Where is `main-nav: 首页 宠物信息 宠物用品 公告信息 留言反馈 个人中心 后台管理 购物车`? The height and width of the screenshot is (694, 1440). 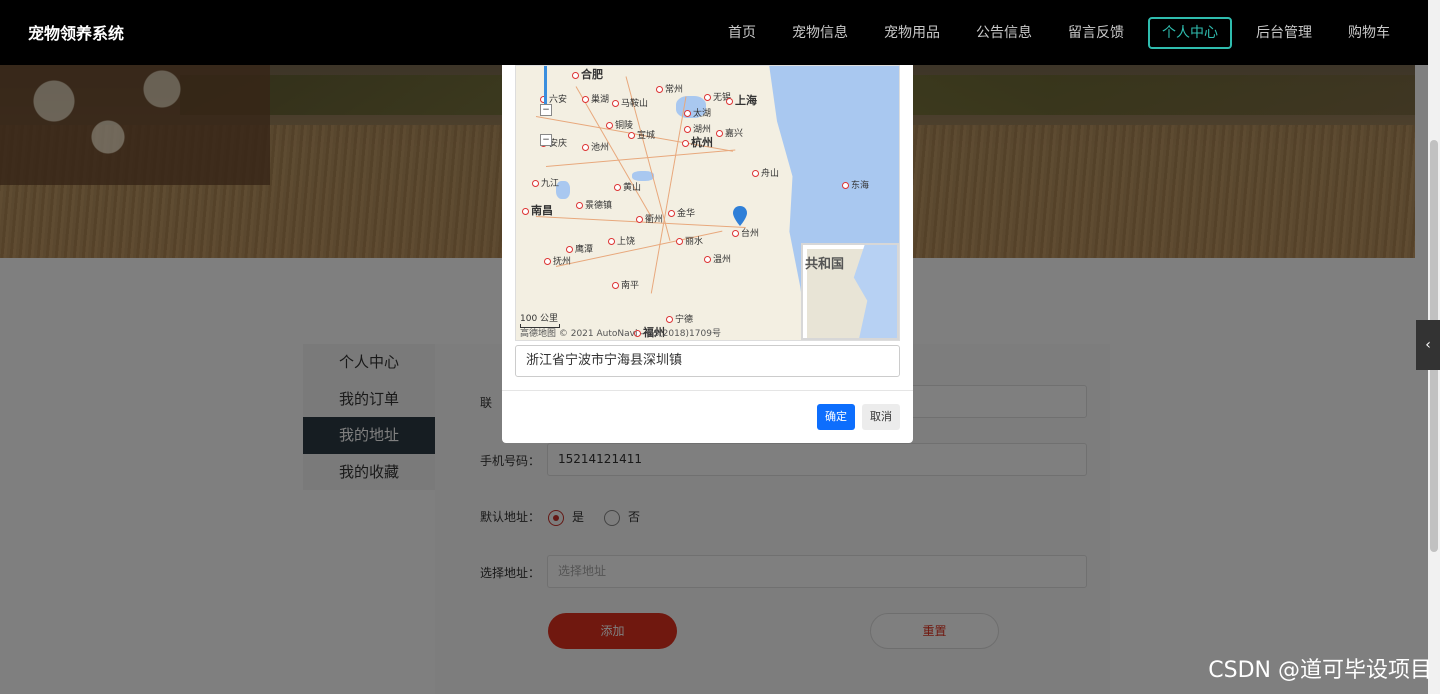
main-nav: 首页 宠物信息 宠物用品 公告信息 留言反馈 个人中心 后台管理 购物车 is located at coordinates (1059, 32).